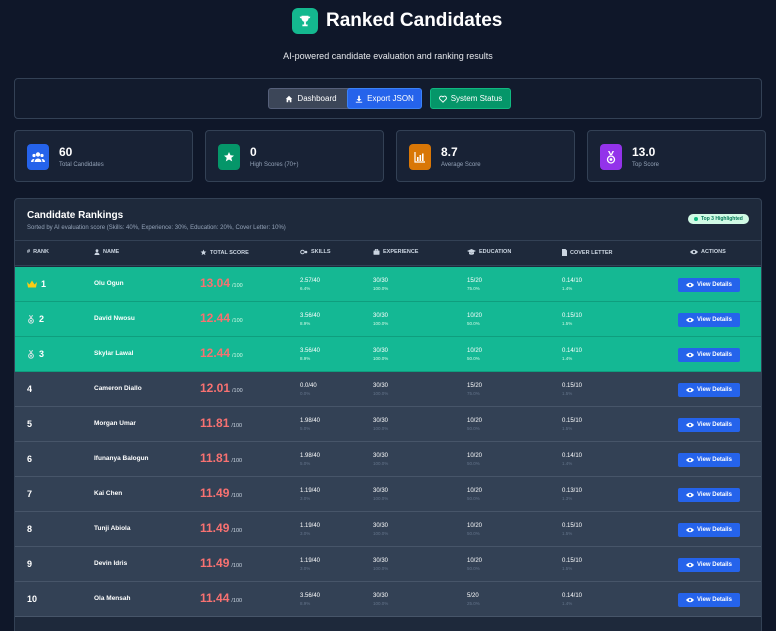 Image resolution: width=776 pixels, height=631 pixels. What do you see at coordinates (384, 98) in the screenshot?
I see `export-json-button: Export JSON` at bounding box center [384, 98].